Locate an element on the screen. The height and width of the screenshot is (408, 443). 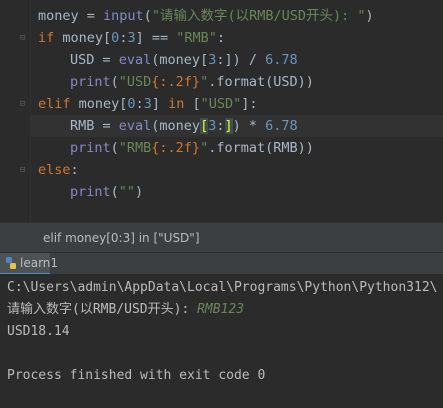
console-prompt: 请输入数字(以RMB/USD开头): is located at coordinates (102, 309).